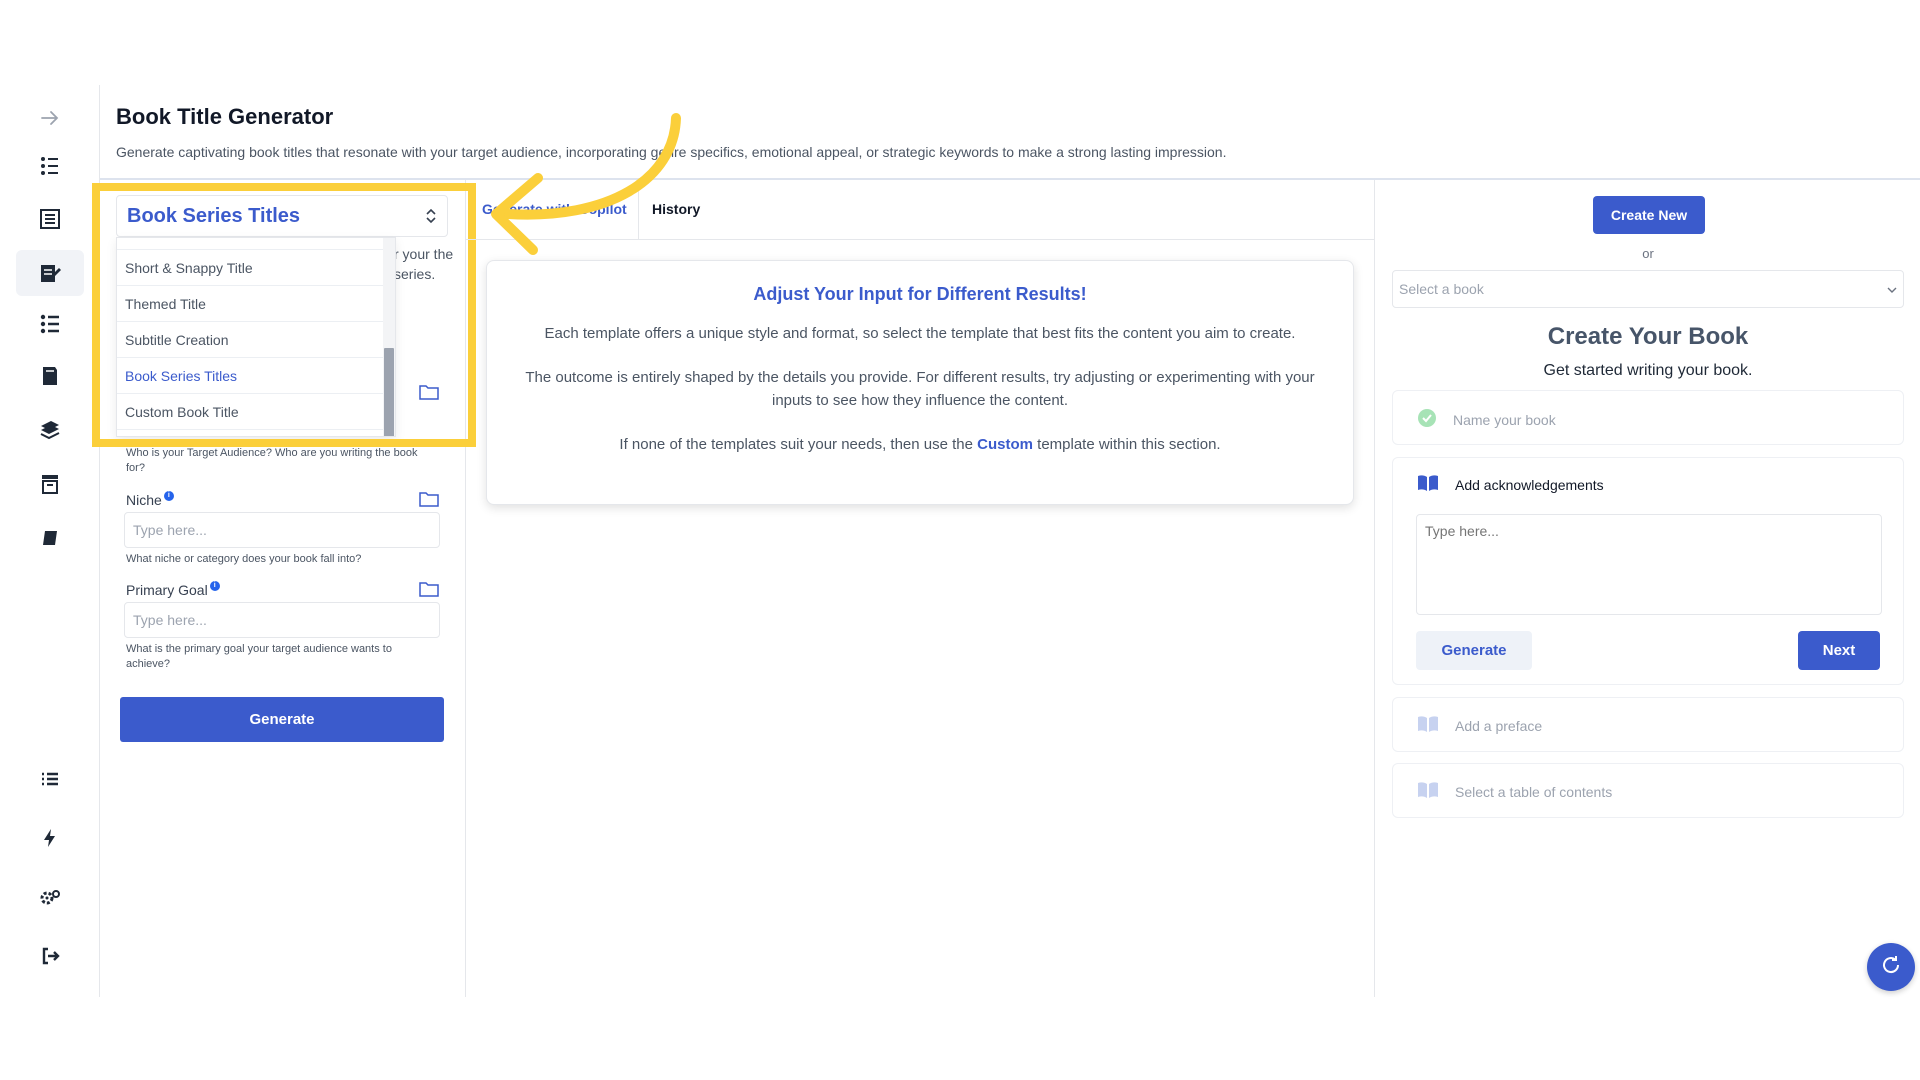  I want to click on step-row: Add acknowledgements, so click(1510, 484).